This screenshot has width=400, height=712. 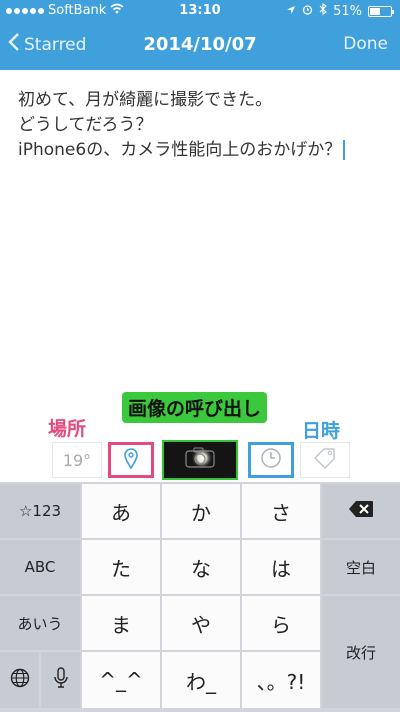 I want to click on text-caret, so click(x=344, y=150).